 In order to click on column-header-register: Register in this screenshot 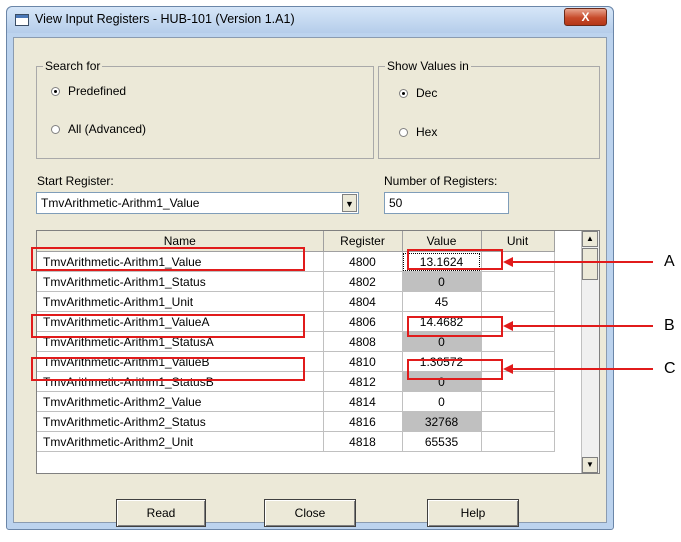, I will do `click(363, 241)`.